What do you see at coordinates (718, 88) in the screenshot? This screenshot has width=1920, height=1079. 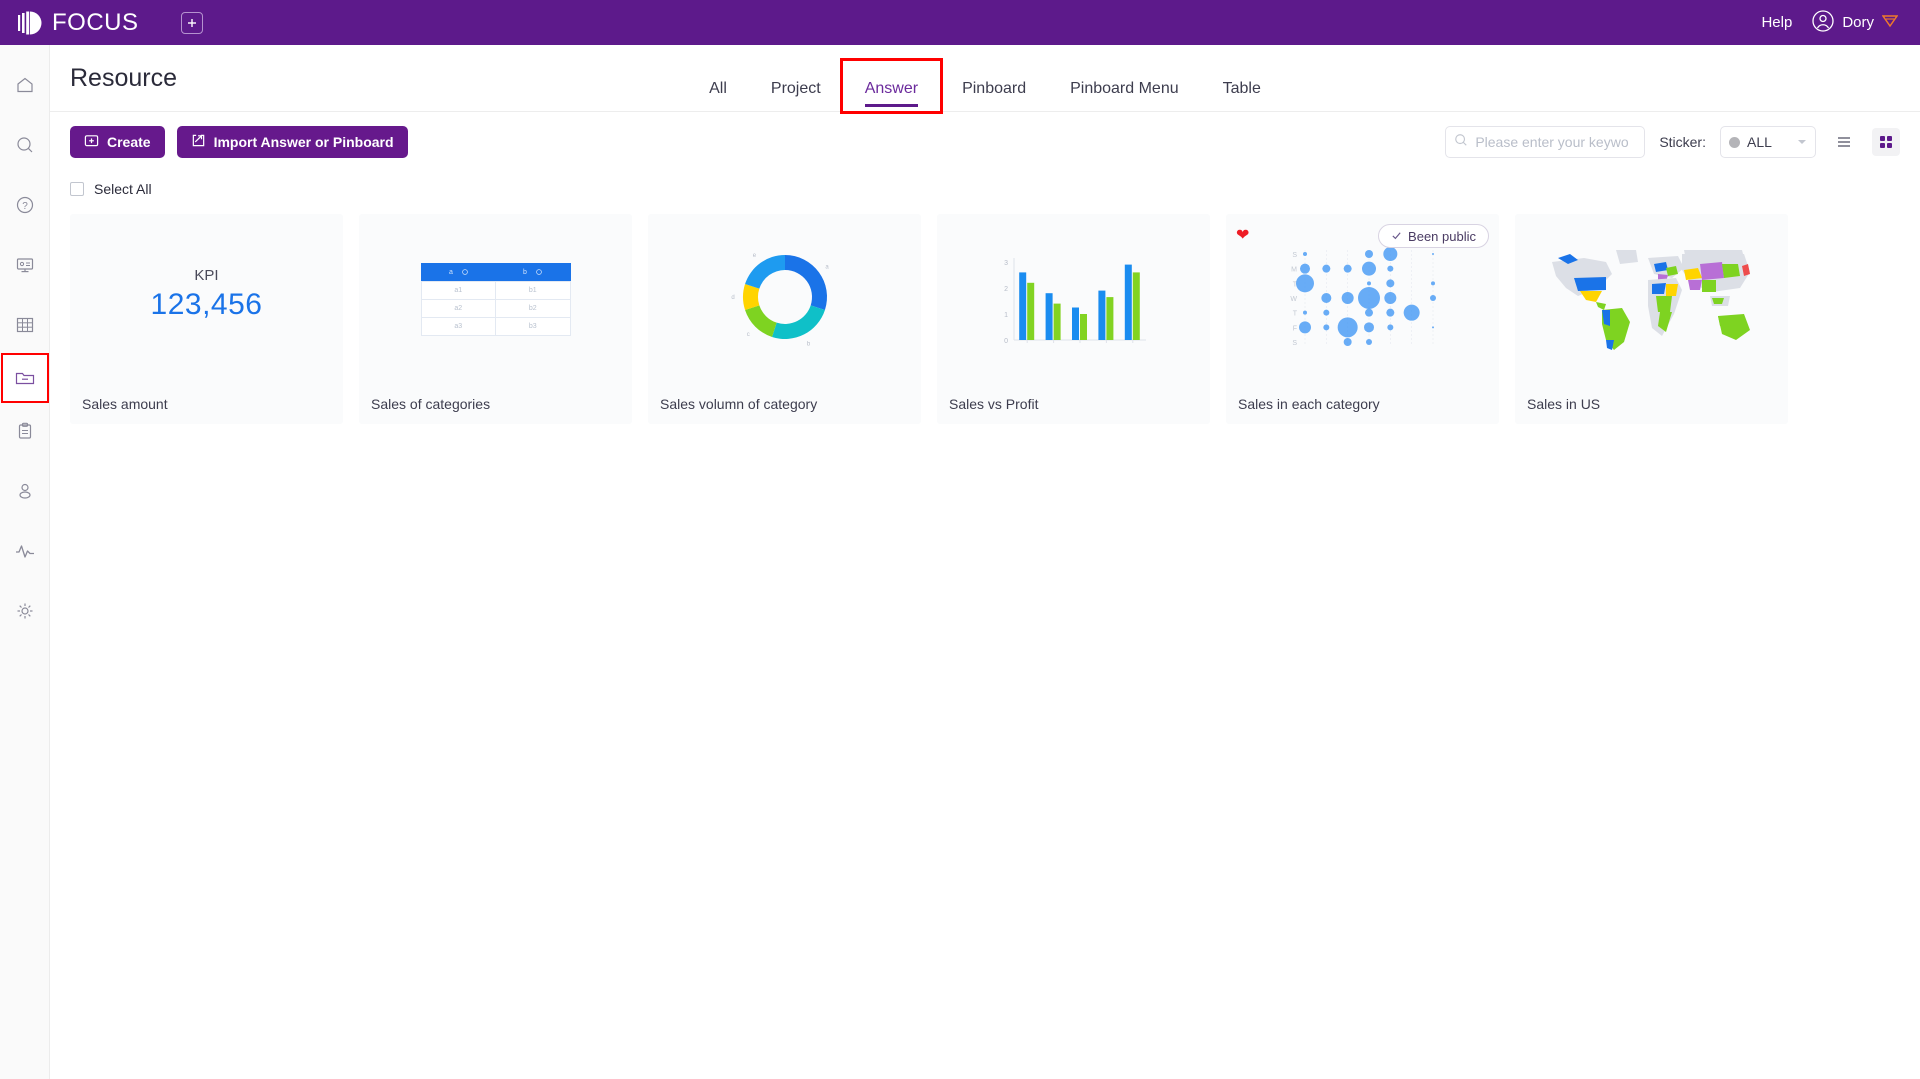 I see `tab-all-label: All` at bounding box center [718, 88].